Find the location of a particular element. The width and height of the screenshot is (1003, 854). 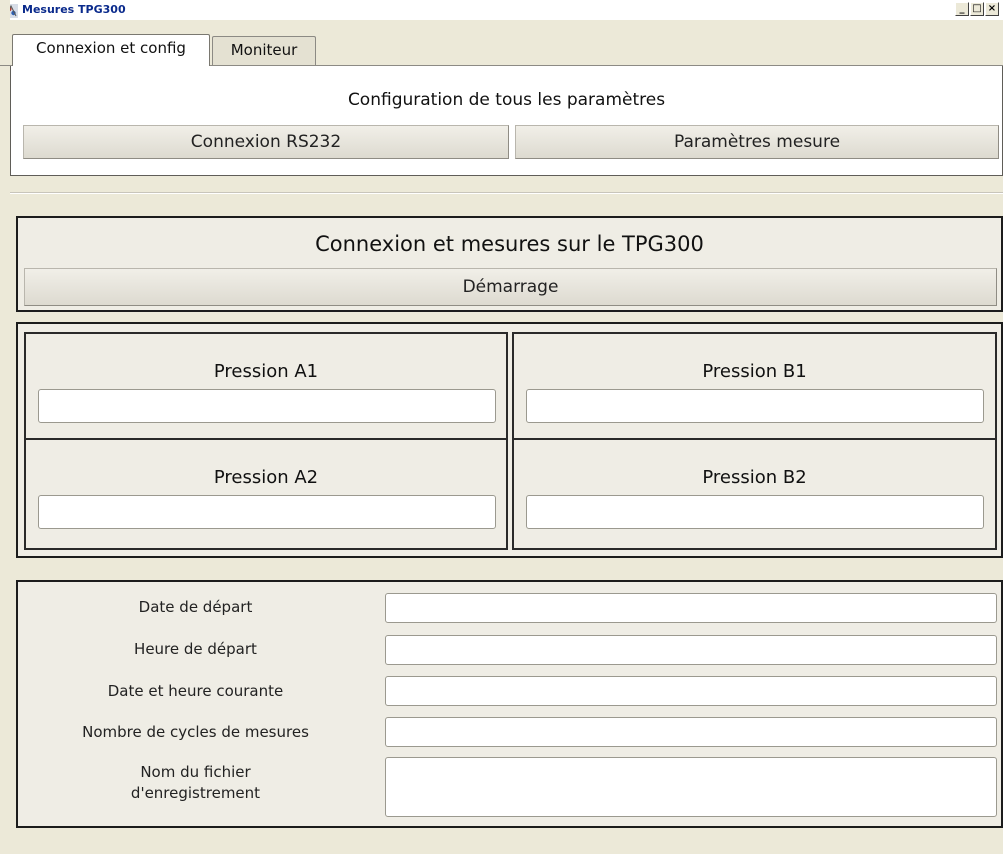

file-name-label-line1: Nom du fichier is located at coordinates (195, 772).